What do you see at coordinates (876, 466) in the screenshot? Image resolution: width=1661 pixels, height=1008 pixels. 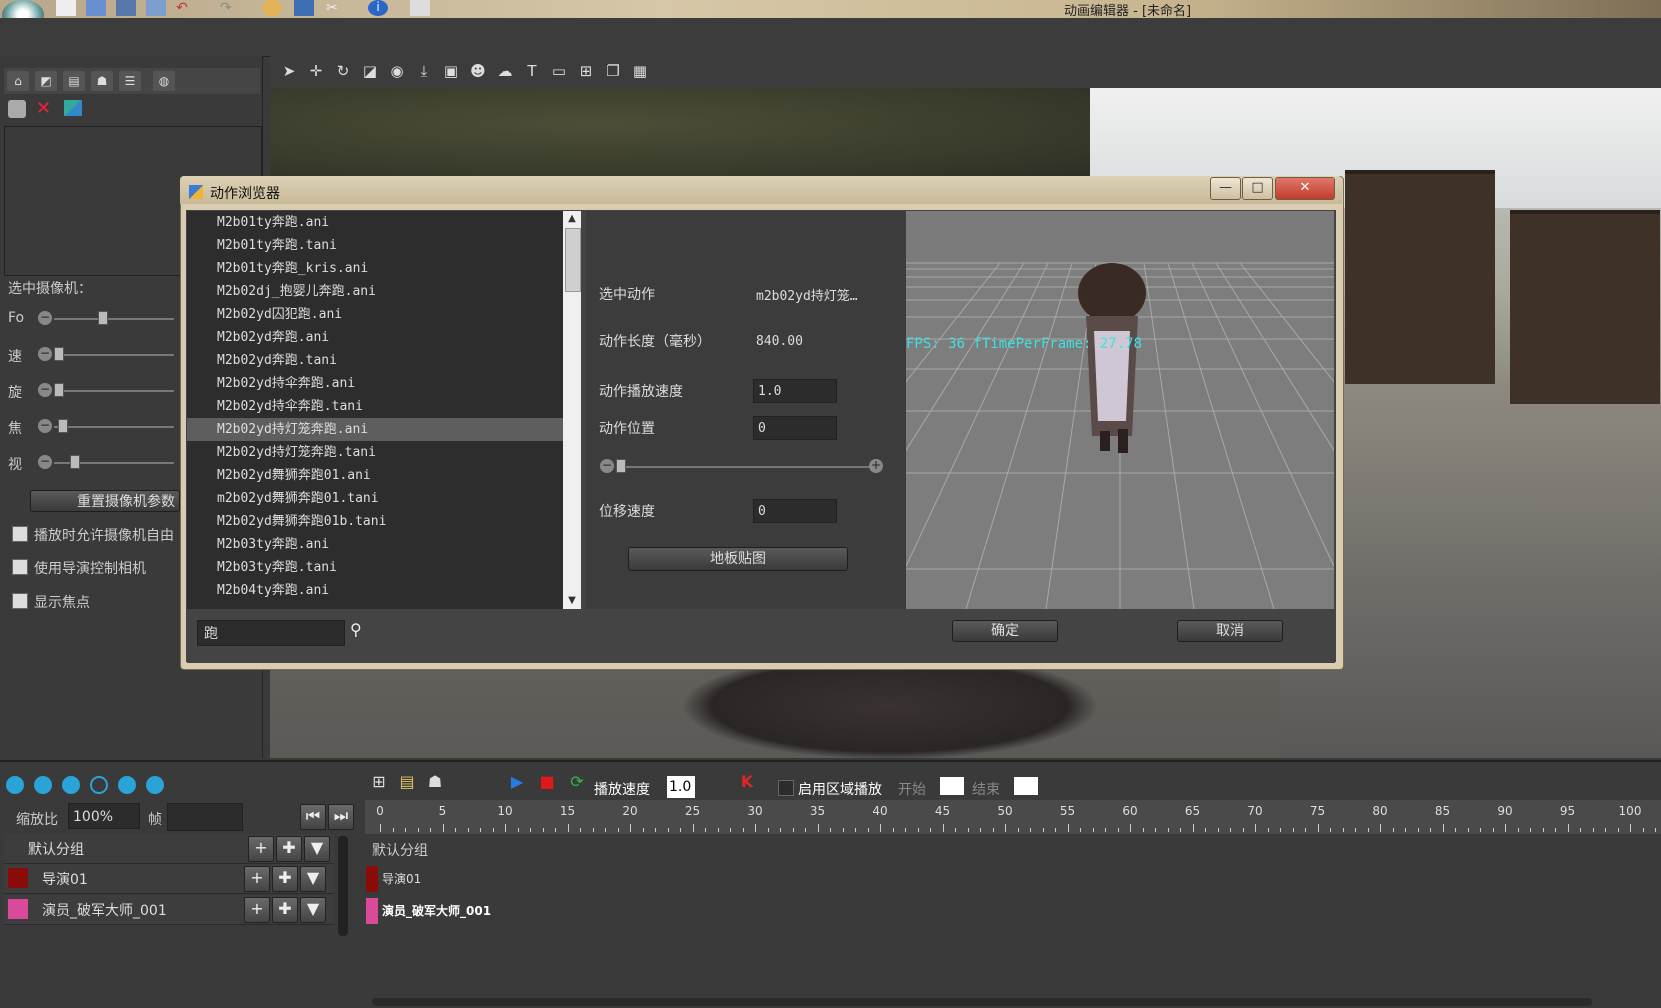 I see `position-increase-icon: +` at bounding box center [876, 466].